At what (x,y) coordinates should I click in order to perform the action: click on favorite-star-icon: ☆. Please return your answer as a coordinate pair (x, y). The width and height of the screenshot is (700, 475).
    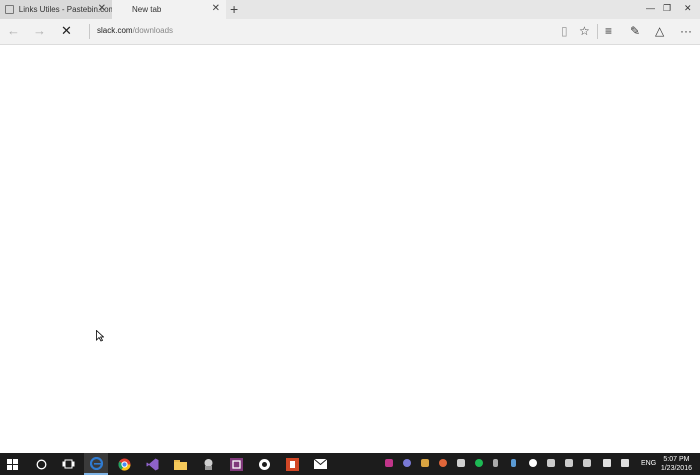
    Looking at the image, I should click on (584, 31).